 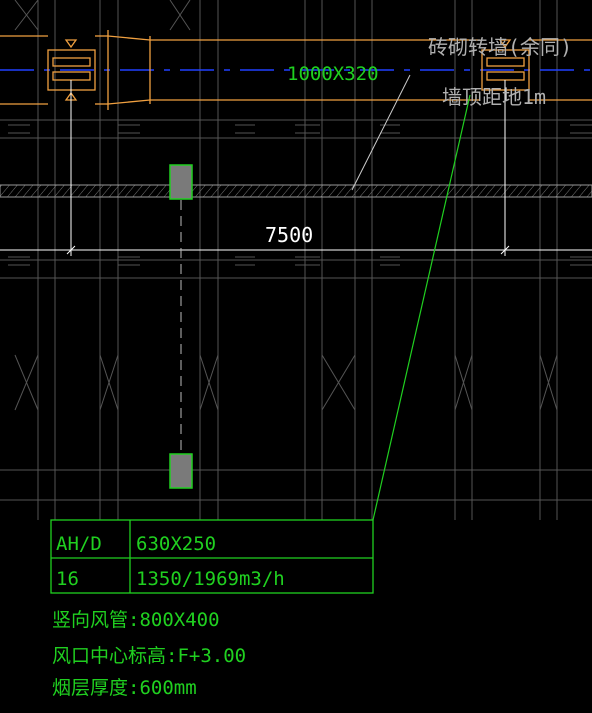 What do you see at coordinates (494, 97) in the screenshot?
I see `wall-note-line2: 墙顶距地1m` at bounding box center [494, 97].